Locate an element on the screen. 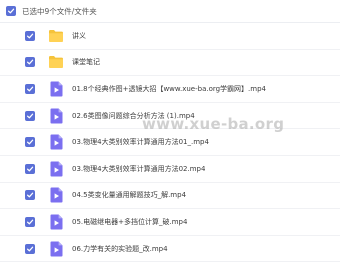  file-name: 03.物理4大类别效率计算通用方法01_.mp4 is located at coordinates (140, 142).